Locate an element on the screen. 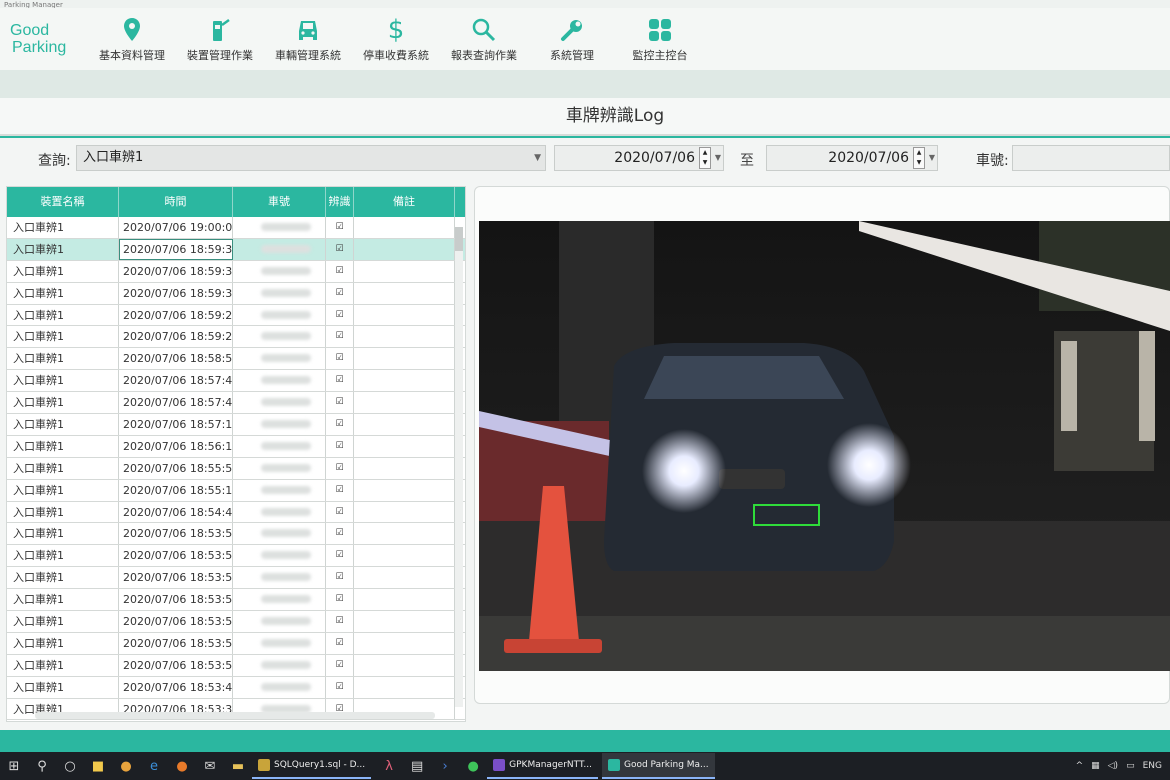  nav-item-parking-fees: $ 停車收費系統 is located at coordinates (396, 39).